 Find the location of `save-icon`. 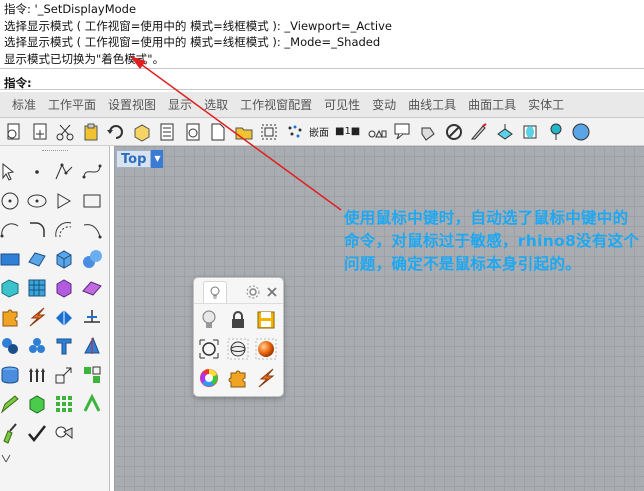

save-icon is located at coordinates (266, 320).